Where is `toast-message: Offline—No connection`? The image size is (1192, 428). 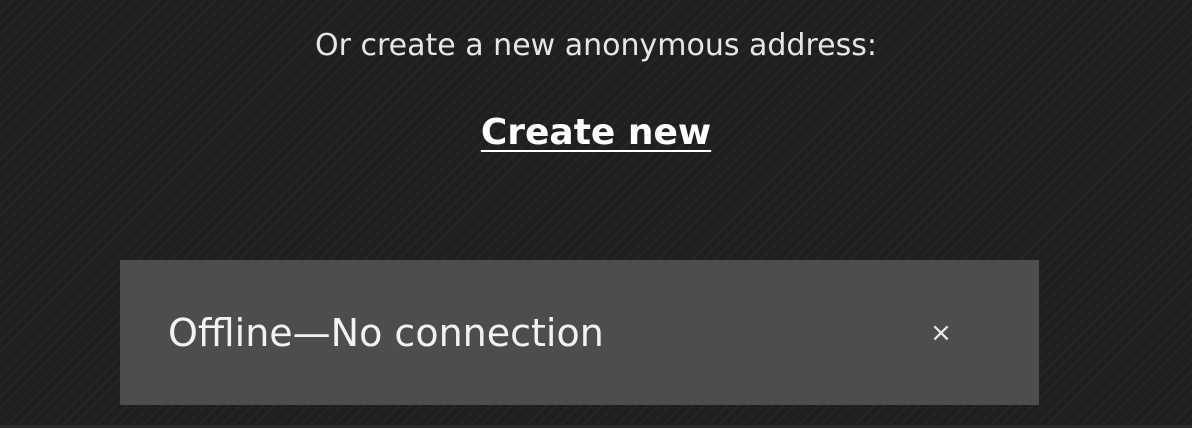
toast-message: Offline—No connection is located at coordinates (386, 332).